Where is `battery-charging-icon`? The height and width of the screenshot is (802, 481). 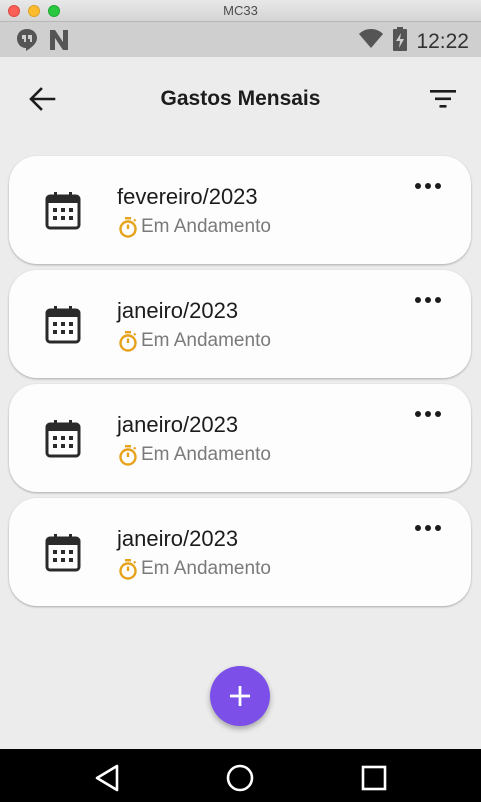
battery-charging-icon is located at coordinates (400, 41).